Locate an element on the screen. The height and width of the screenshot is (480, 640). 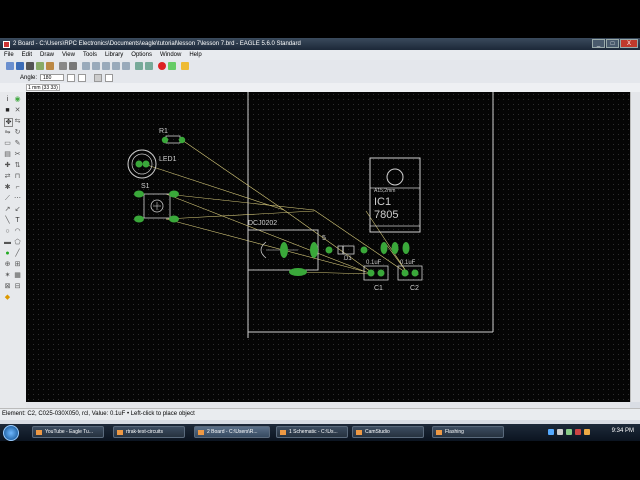
menu-edit: Edit is located at coordinates (27, 55).